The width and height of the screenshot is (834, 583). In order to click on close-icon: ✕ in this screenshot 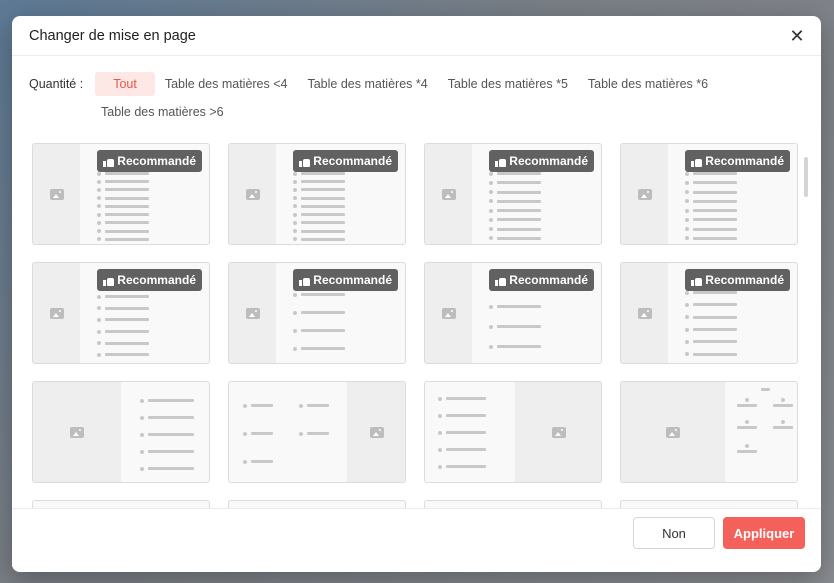, I will do `click(797, 36)`.